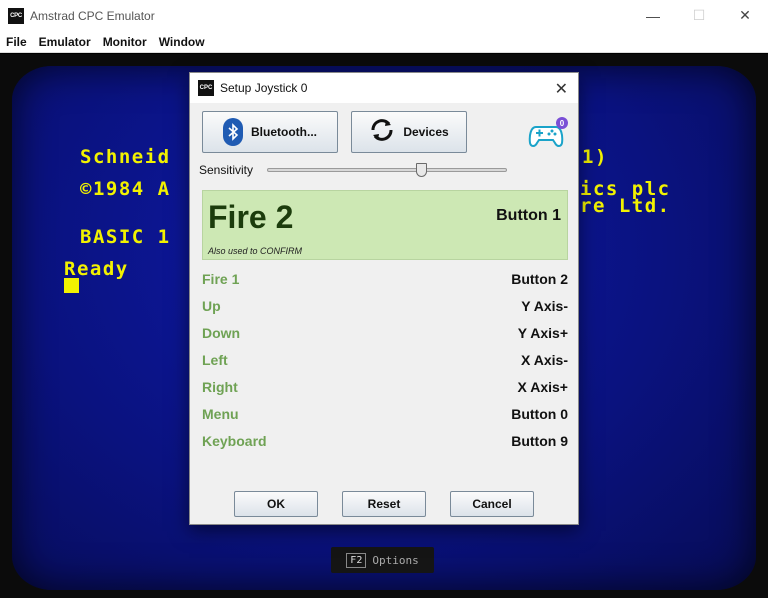 The width and height of the screenshot is (768, 598). I want to click on screen-line-copyright: ©1984 A, so click(125, 189).